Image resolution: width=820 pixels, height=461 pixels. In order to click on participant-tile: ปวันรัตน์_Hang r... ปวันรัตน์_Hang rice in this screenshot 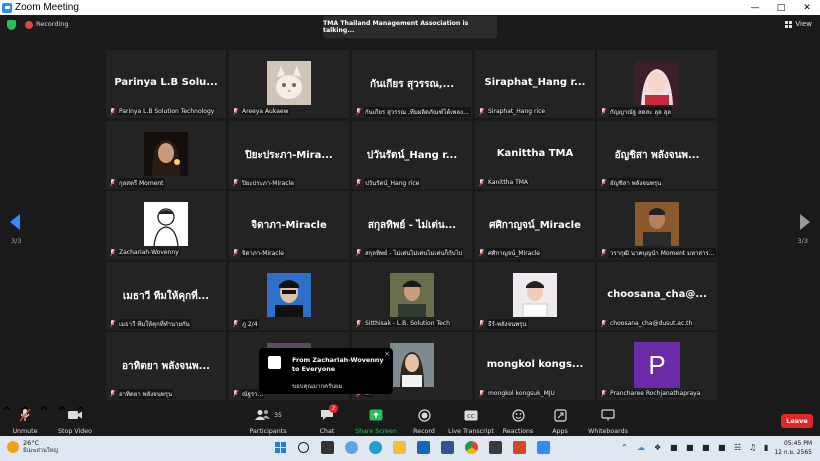, I will do `click(412, 155)`.